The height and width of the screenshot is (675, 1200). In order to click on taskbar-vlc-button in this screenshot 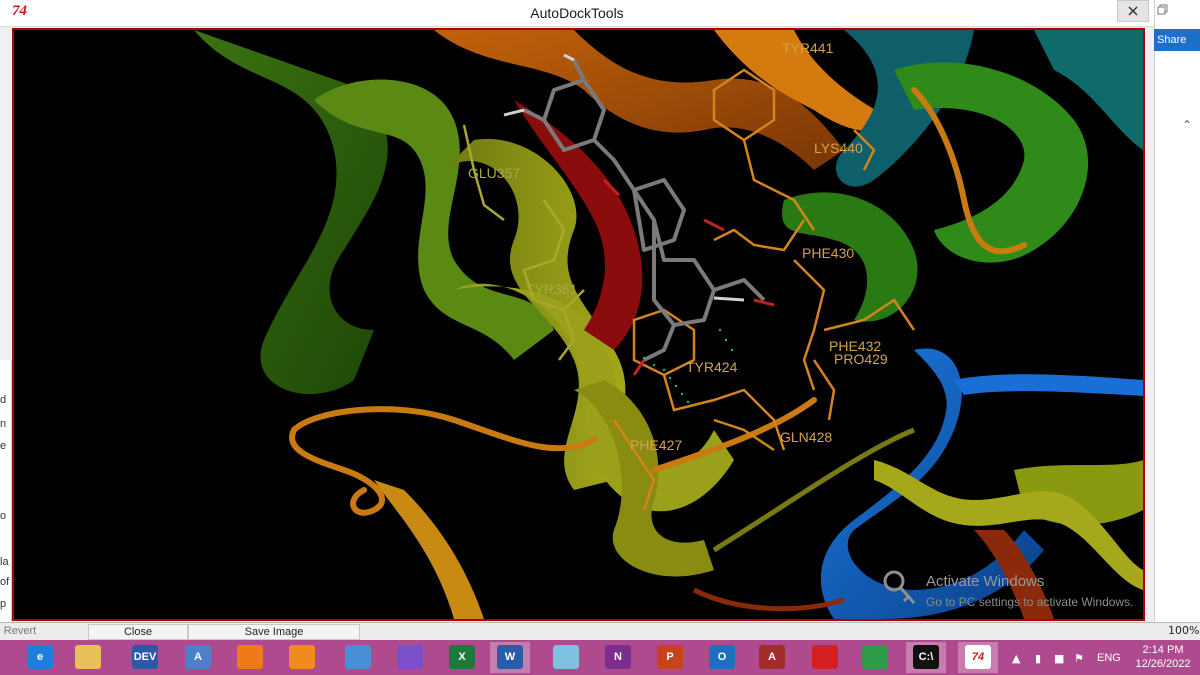, I will do `click(302, 657)`.